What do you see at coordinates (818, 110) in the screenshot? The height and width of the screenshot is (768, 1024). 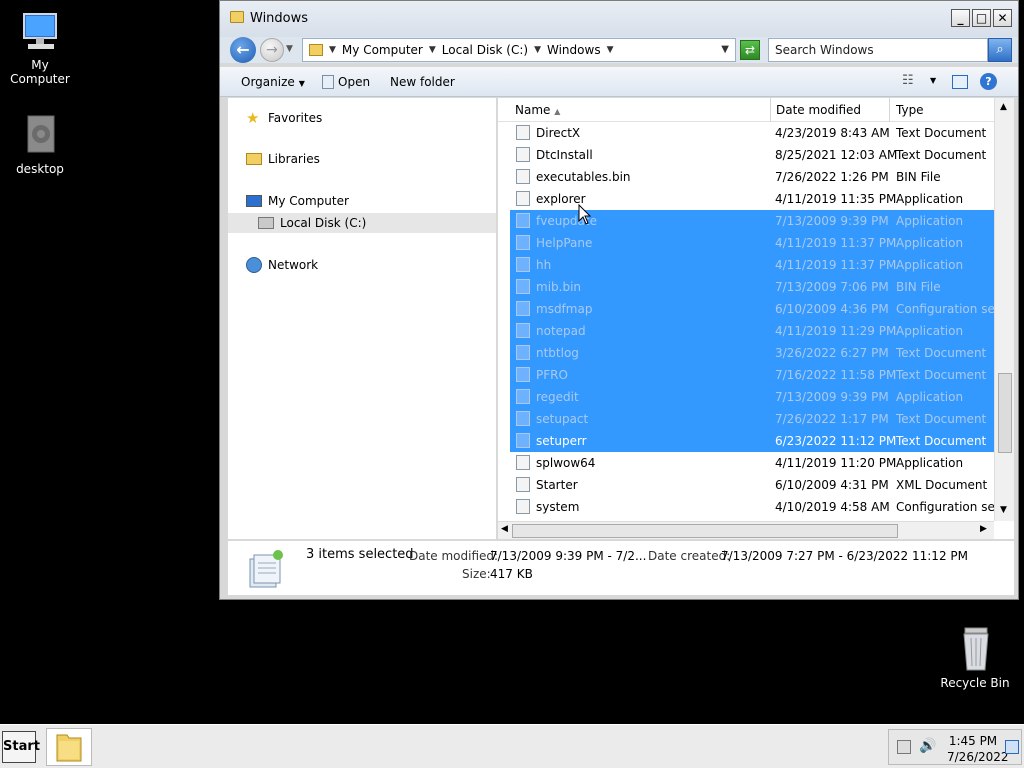 I see `column-header-date: Date modified` at bounding box center [818, 110].